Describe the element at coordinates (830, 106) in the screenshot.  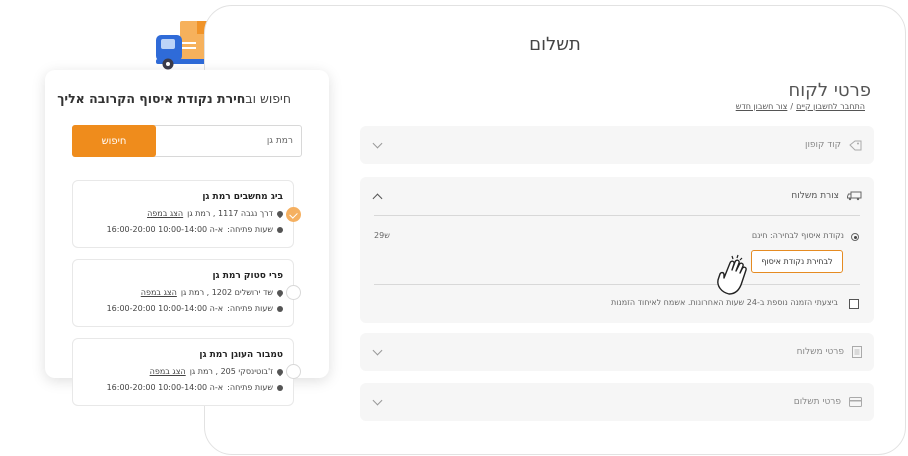
I see `login-existing-link: התחבר לחשבון קיים` at that location.